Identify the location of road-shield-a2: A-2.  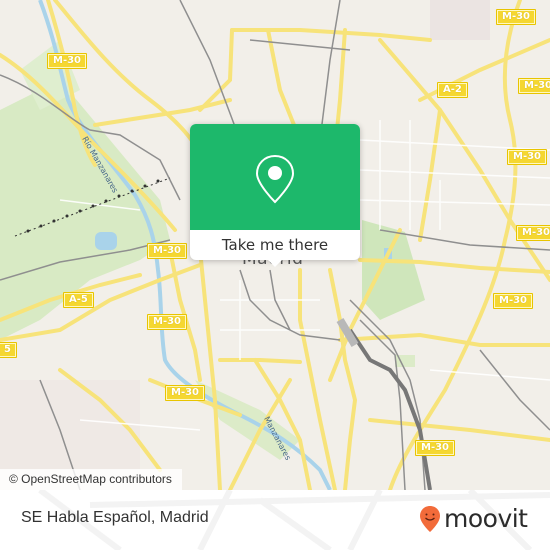
(452, 90).